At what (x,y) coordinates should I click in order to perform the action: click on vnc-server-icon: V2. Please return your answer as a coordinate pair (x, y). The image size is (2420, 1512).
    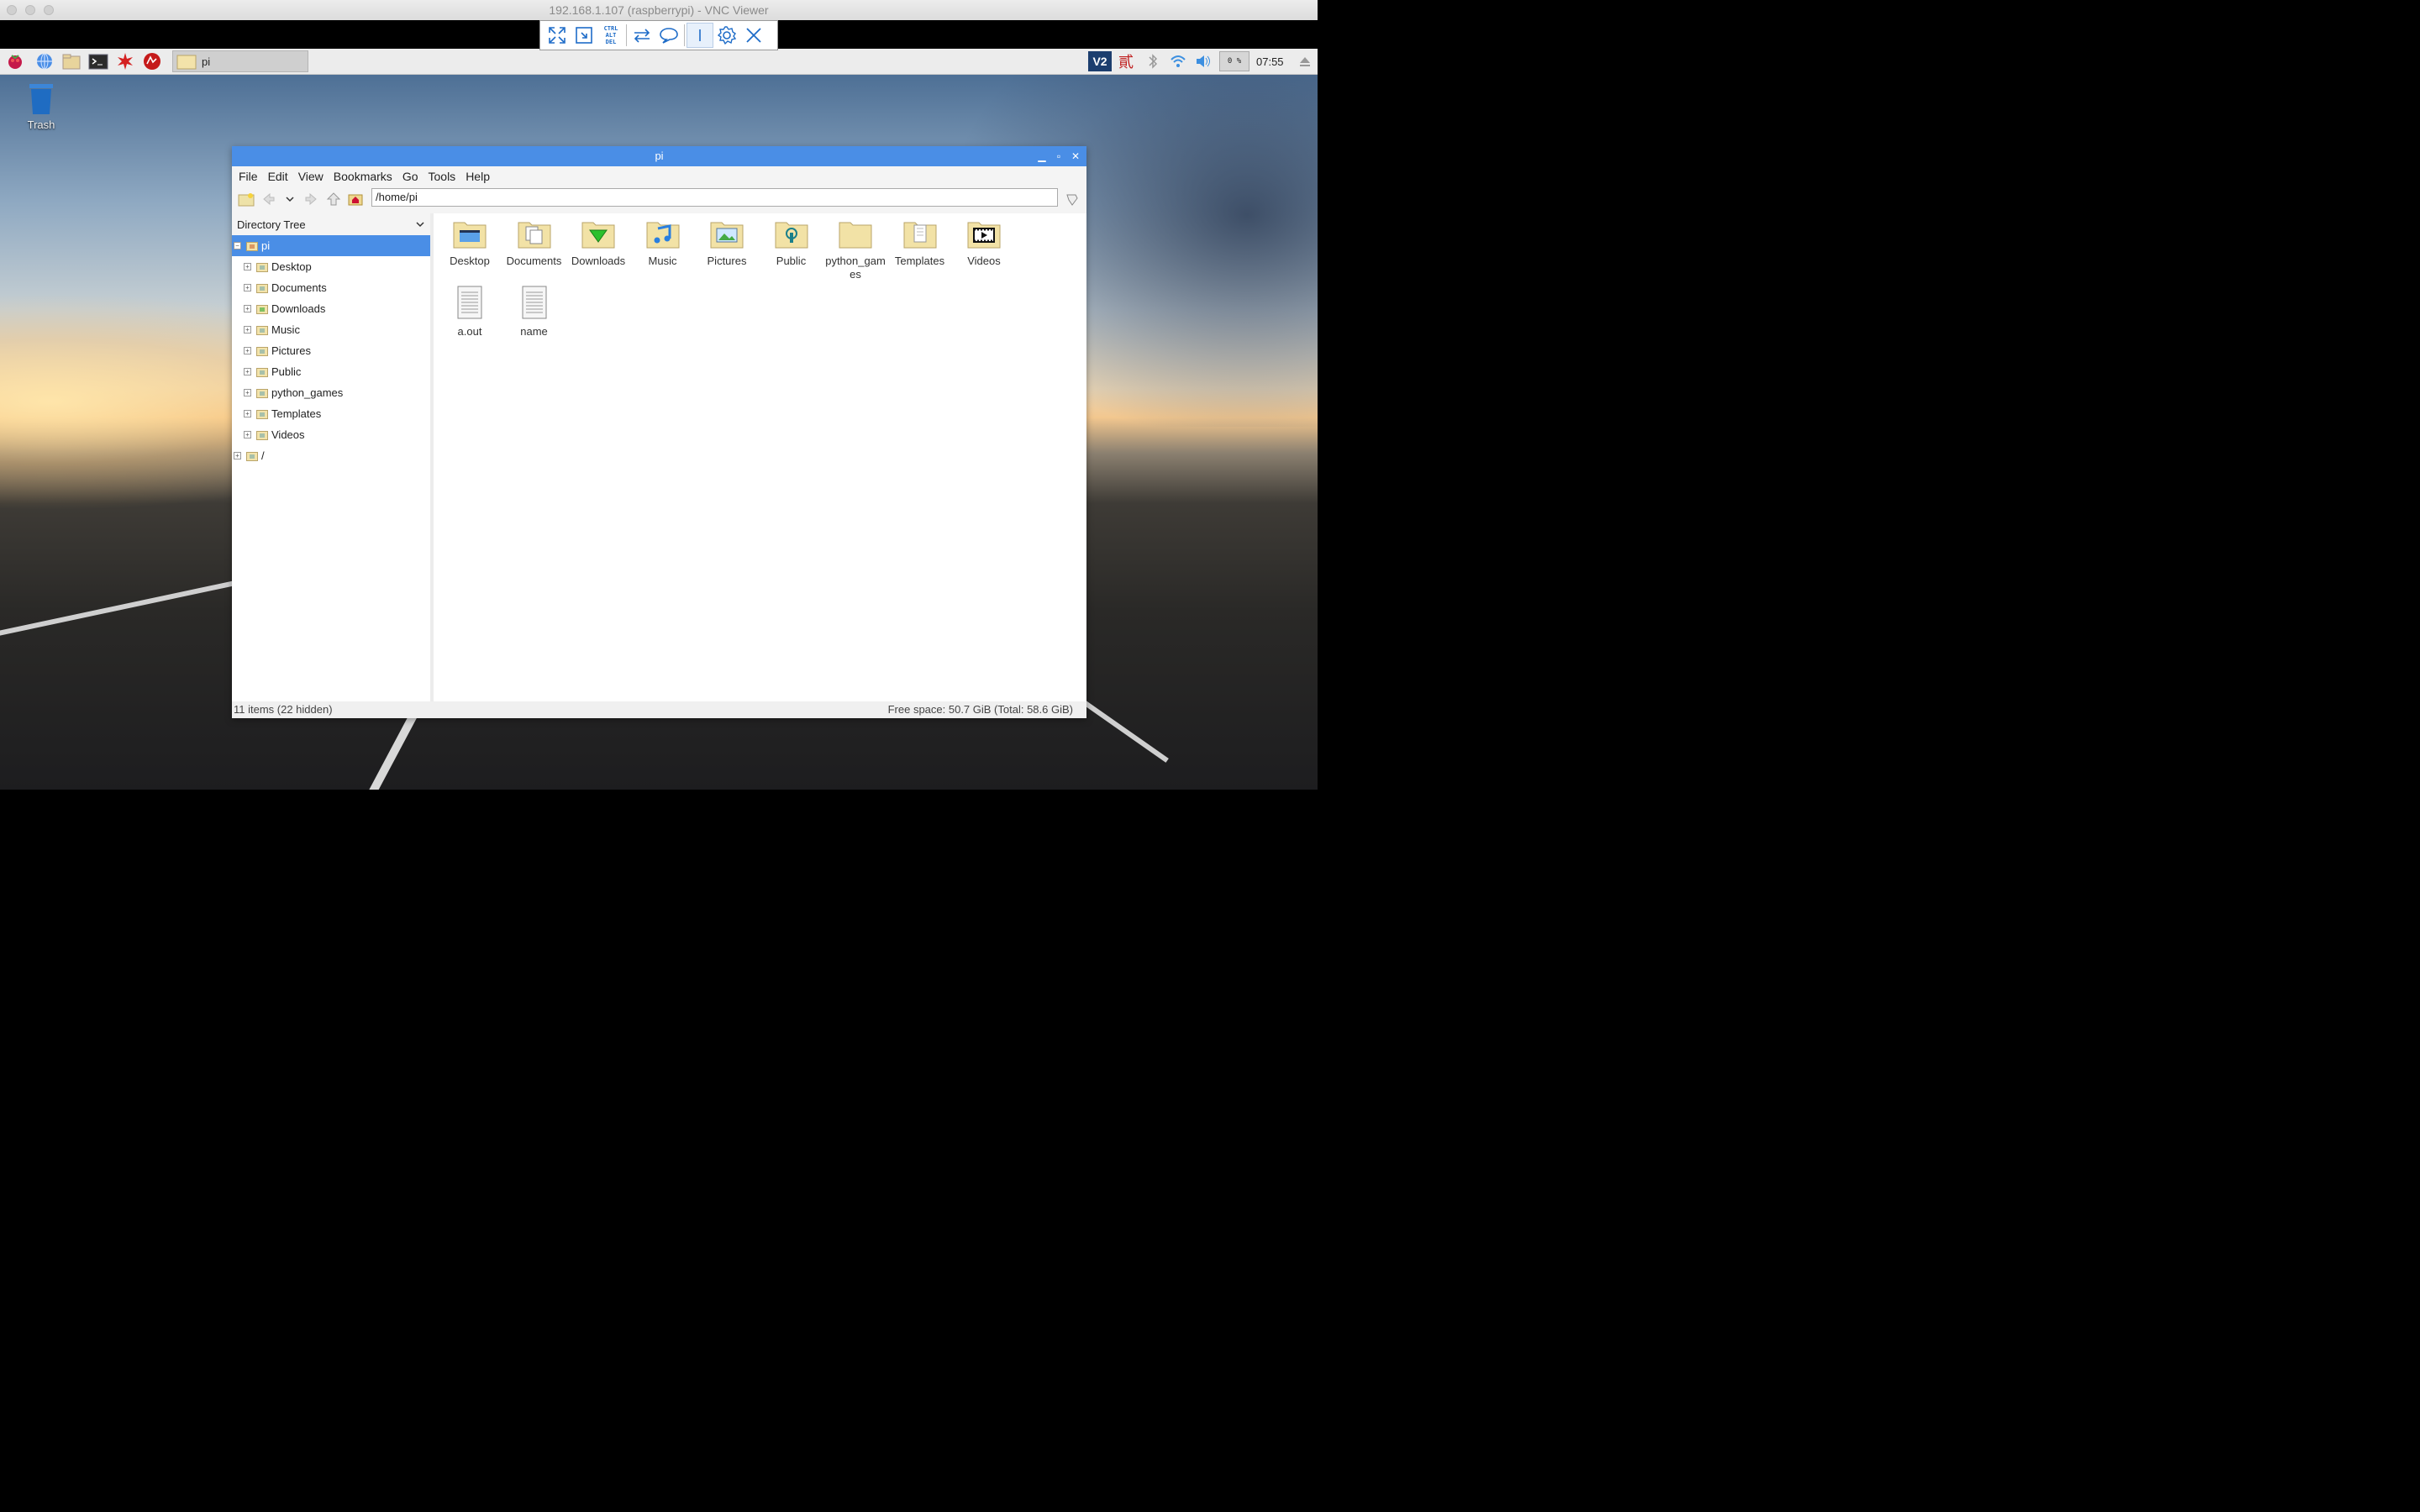
    Looking at the image, I should click on (1100, 61).